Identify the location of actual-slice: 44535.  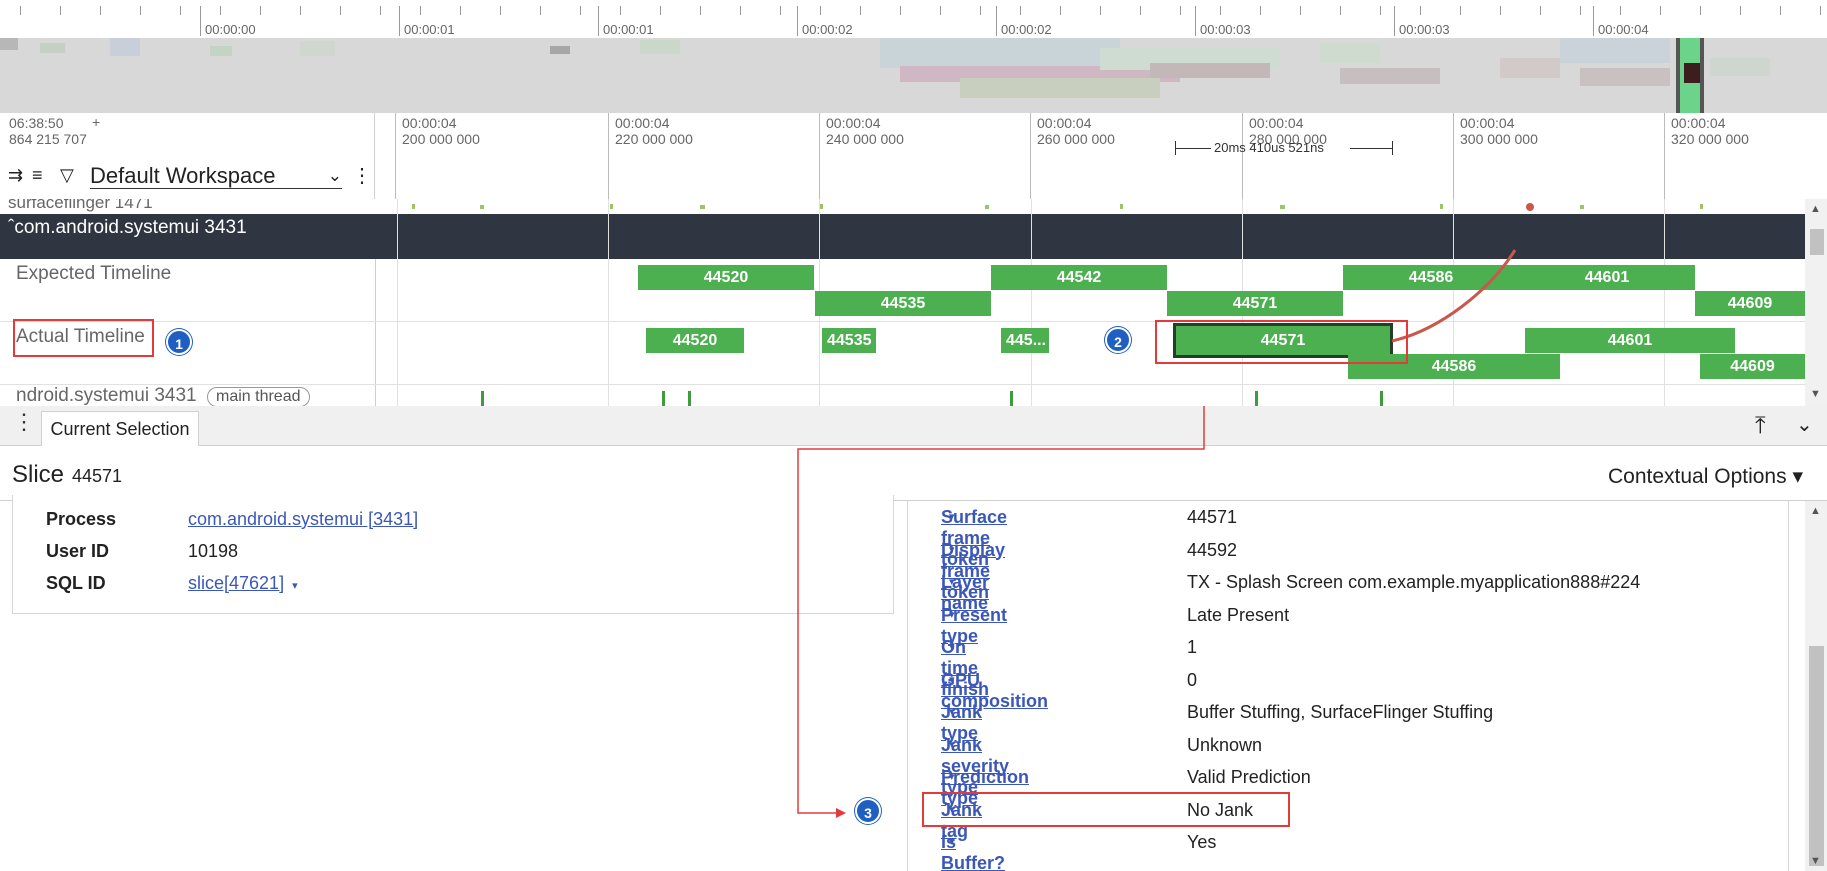
(849, 340).